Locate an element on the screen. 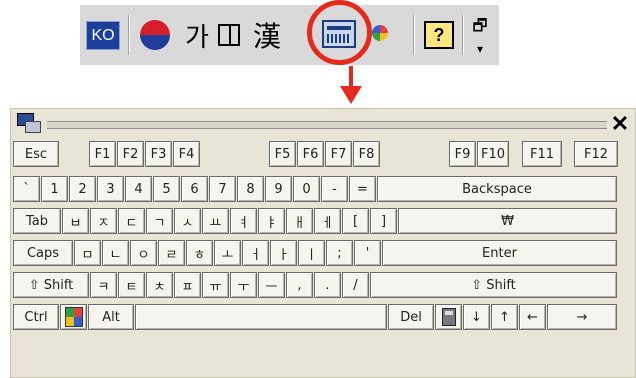  key: F9 is located at coordinates (462, 154).